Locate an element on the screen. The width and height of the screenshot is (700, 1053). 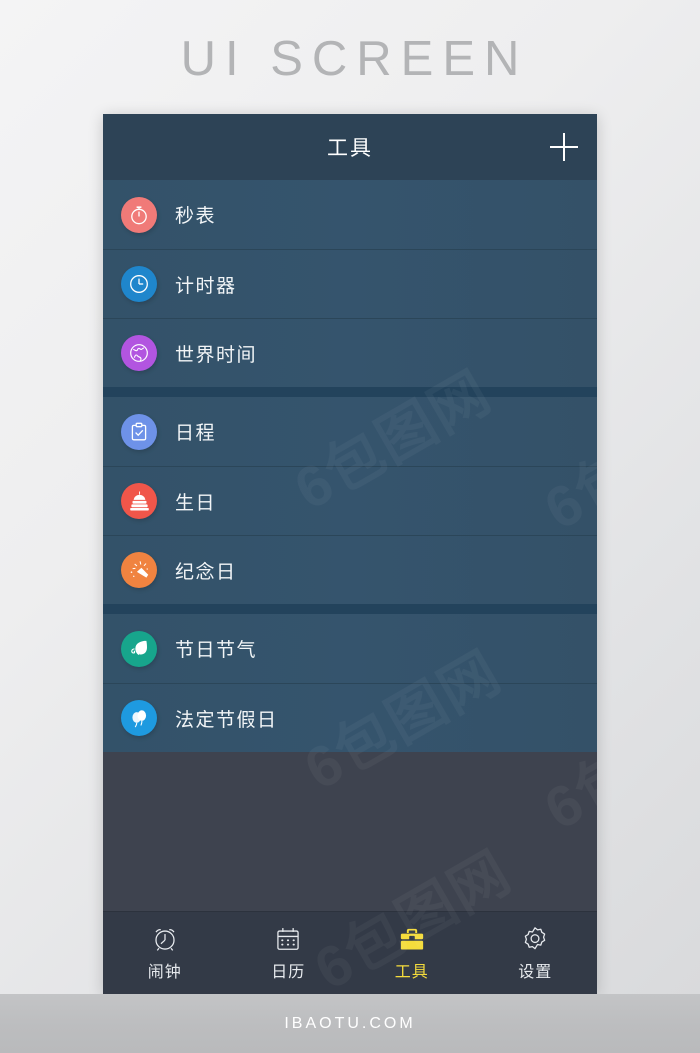
list-item-label: 日程 is located at coordinates (196, 433).